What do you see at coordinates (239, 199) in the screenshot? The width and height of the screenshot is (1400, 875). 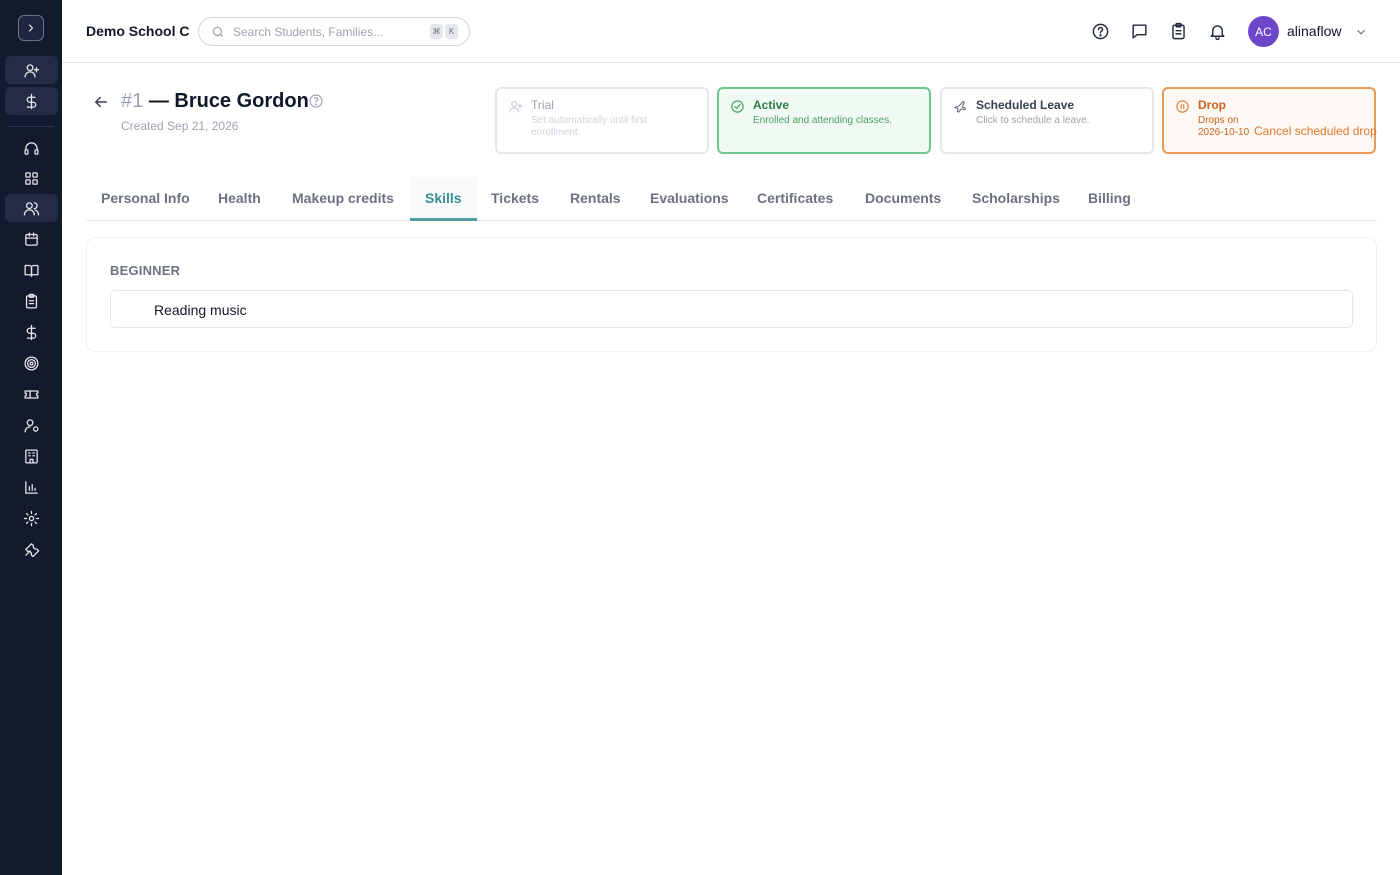 I see `tab-health: Health` at bounding box center [239, 199].